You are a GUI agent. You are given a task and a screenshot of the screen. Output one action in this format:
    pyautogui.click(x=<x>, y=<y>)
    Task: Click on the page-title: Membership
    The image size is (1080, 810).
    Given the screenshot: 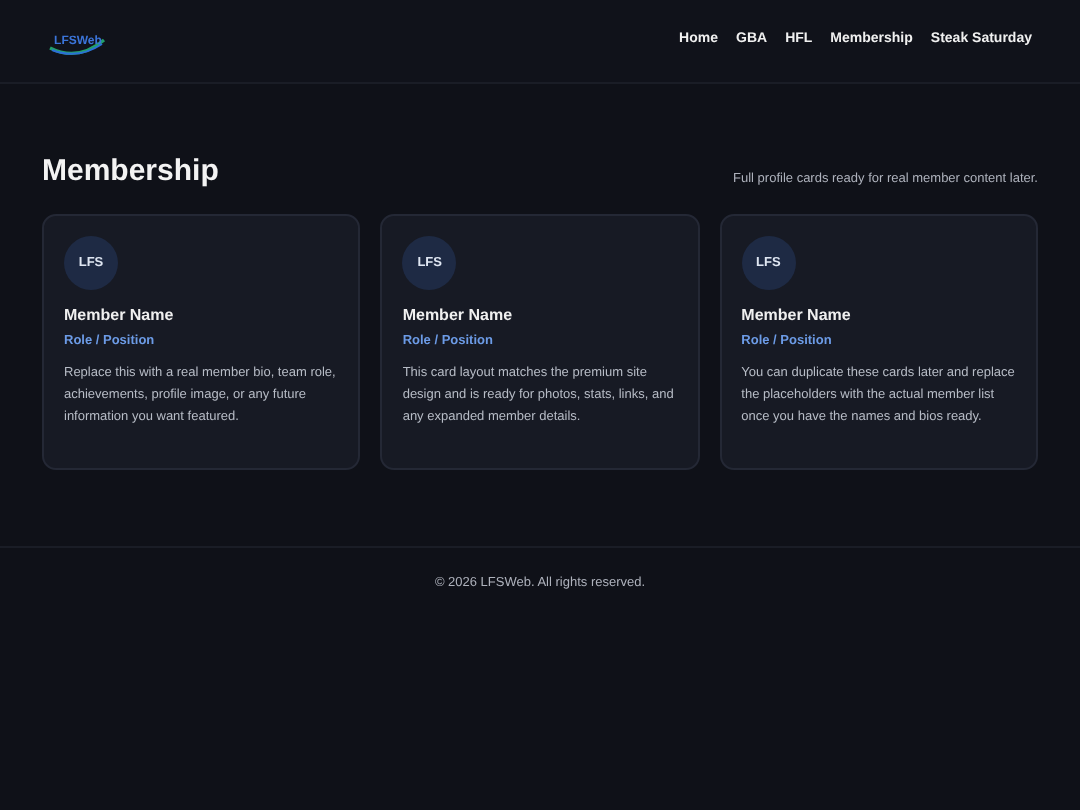 What is the action you would take?
    pyautogui.click(x=130, y=171)
    